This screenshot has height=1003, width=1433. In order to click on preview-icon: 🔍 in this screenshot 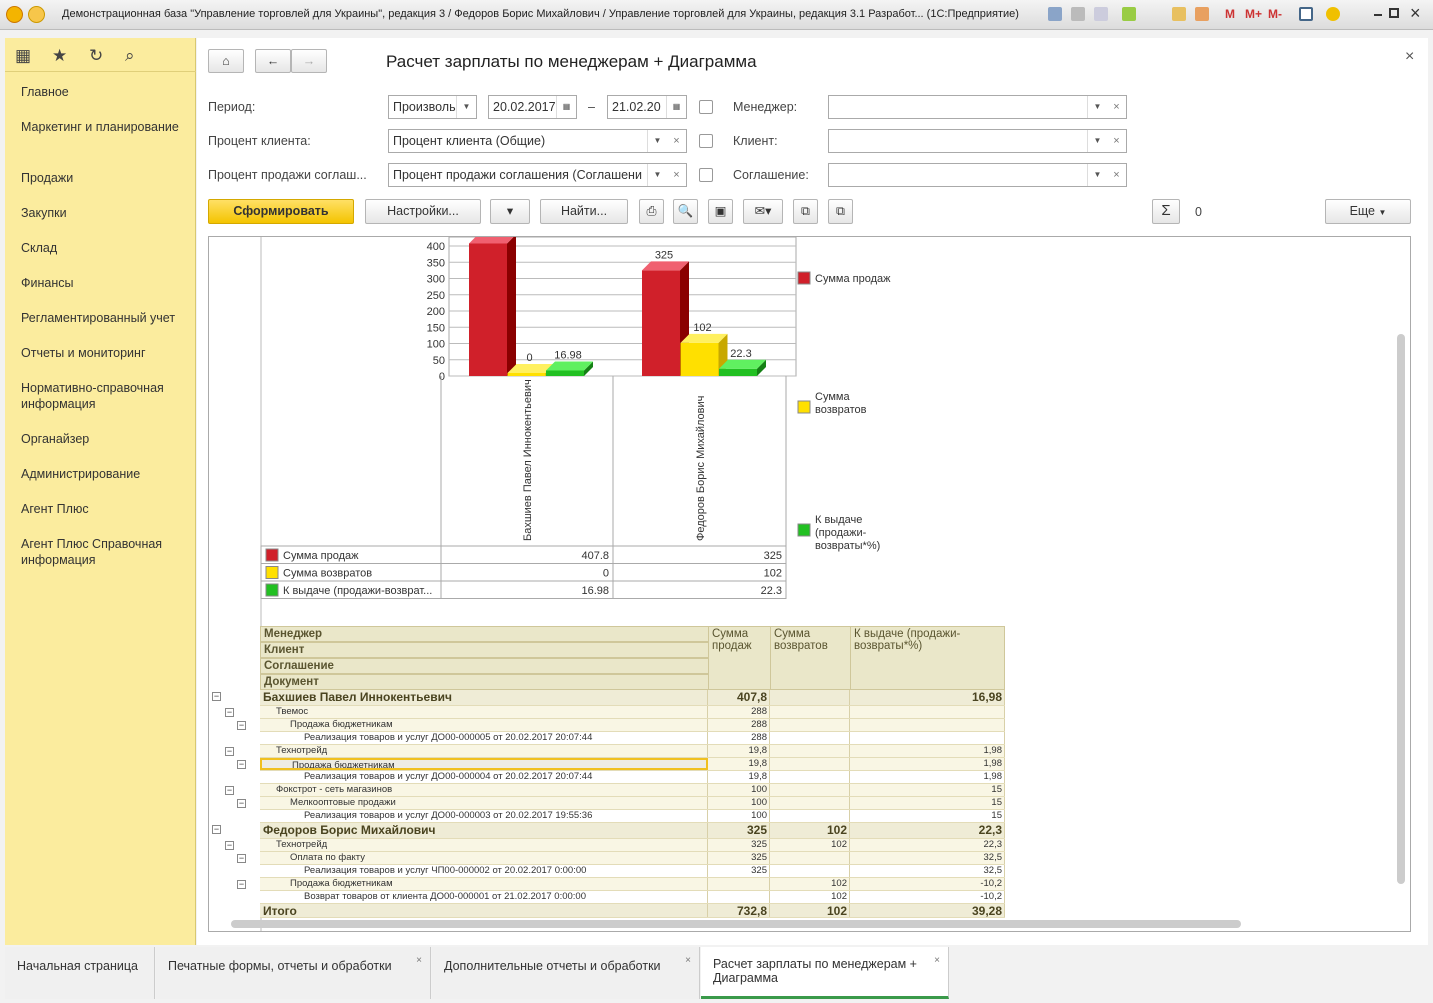, I will do `click(685, 211)`.